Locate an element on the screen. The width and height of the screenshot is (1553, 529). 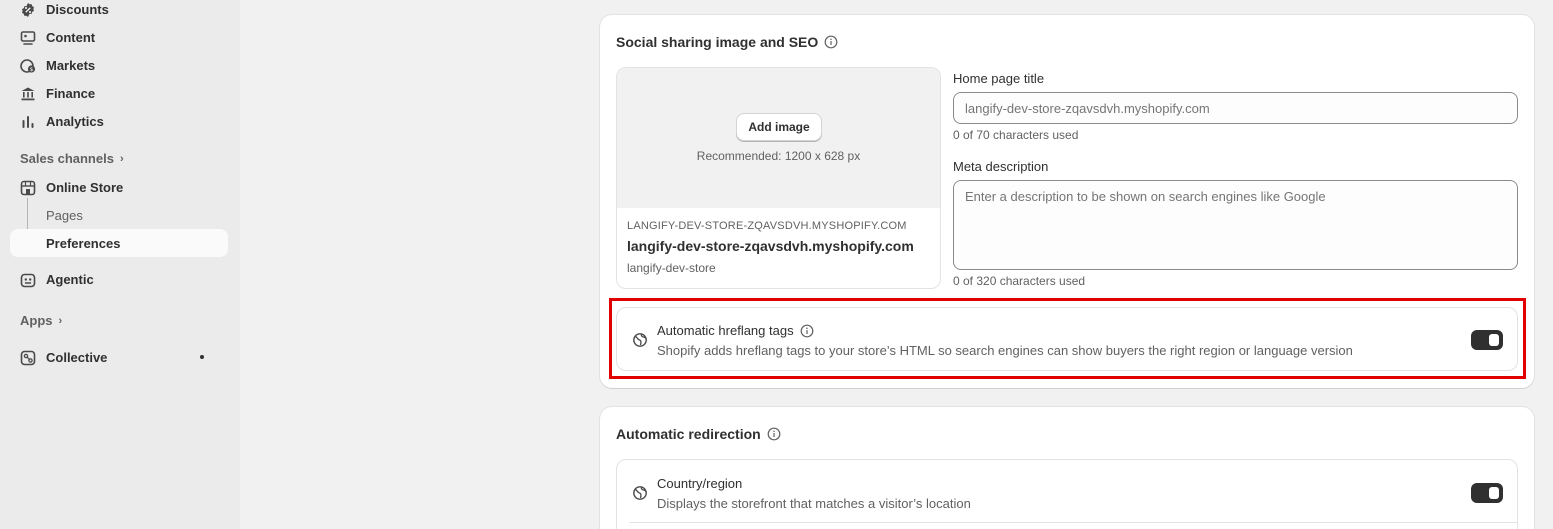
sidebar-item-label: Discounts is located at coordinates (77, 9).